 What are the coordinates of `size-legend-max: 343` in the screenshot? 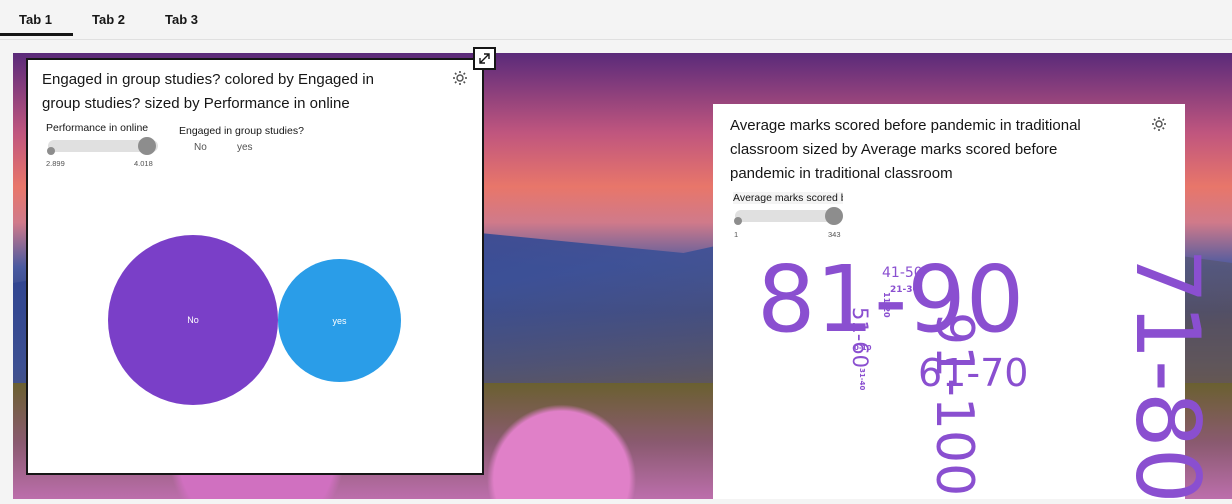 It's located at (834, 234).